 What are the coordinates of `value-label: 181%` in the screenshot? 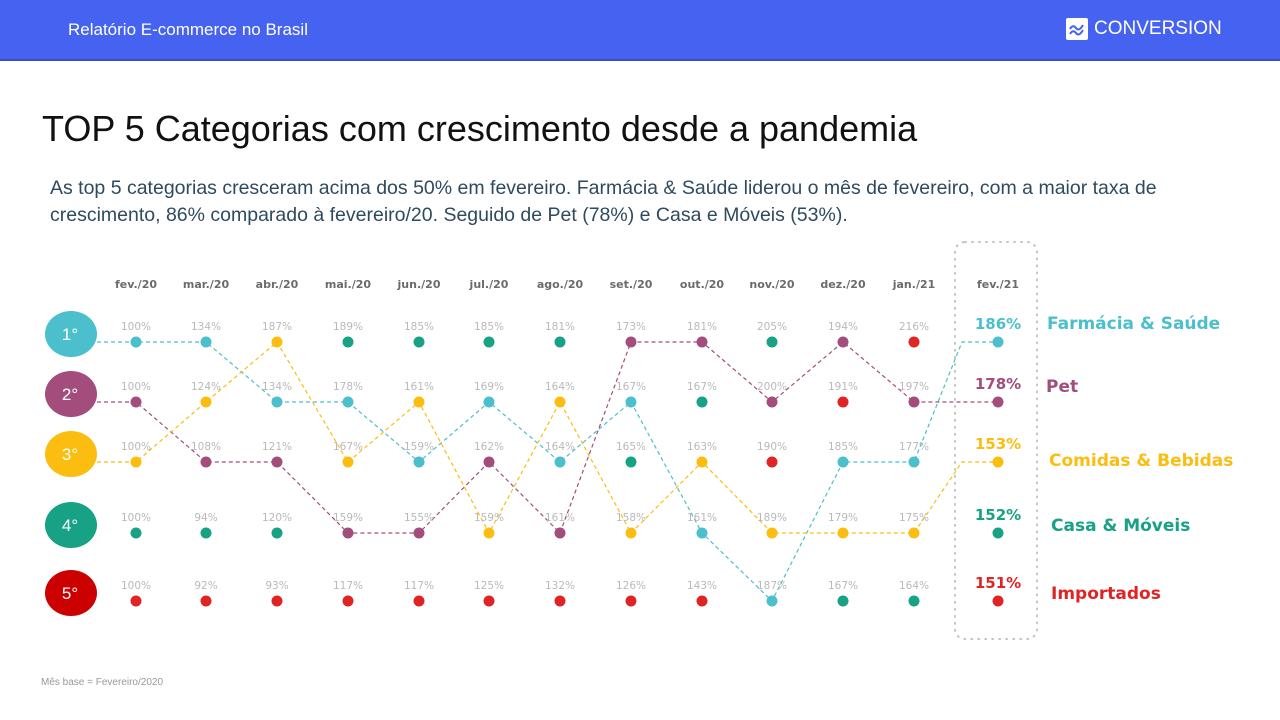 It's located at (560, 327).